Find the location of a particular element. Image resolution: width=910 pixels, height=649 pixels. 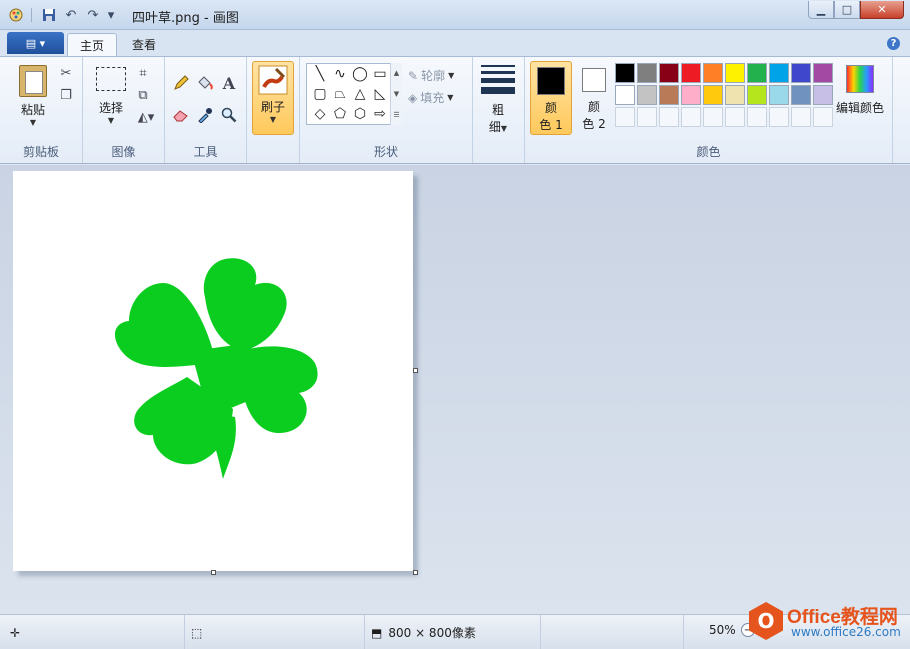

text-tool-icon: A is located at coordinates (229, 83).